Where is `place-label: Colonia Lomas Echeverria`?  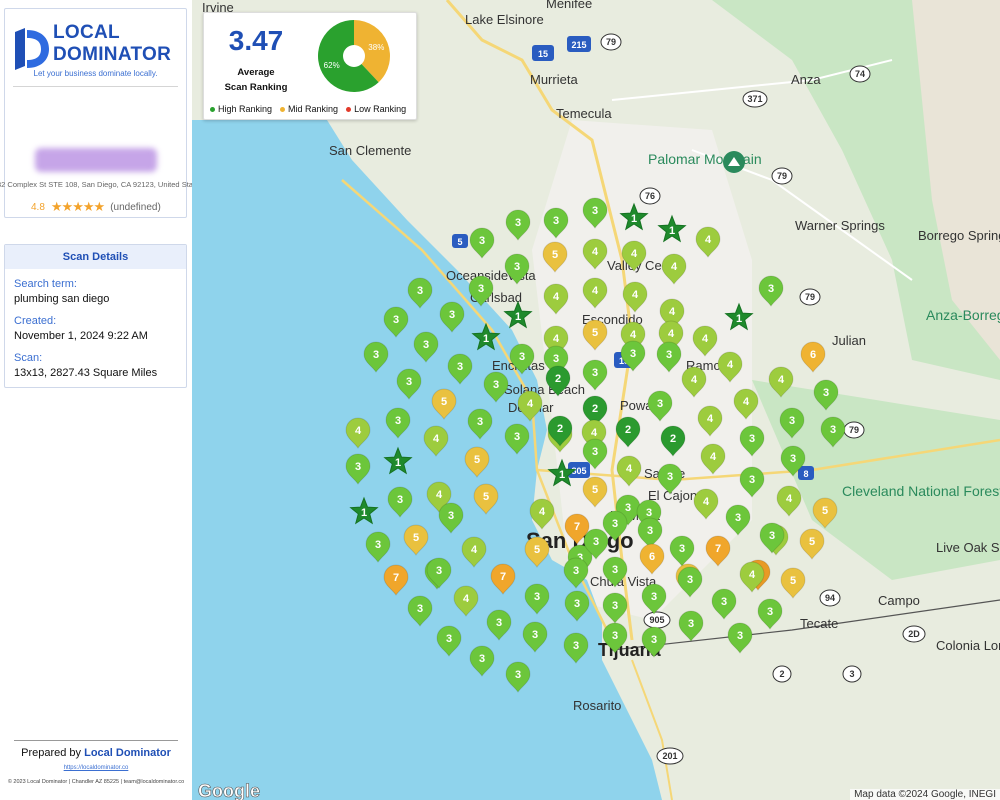
place-label: Colonia Lomas Echeverria is located at coordinates (968, 645).